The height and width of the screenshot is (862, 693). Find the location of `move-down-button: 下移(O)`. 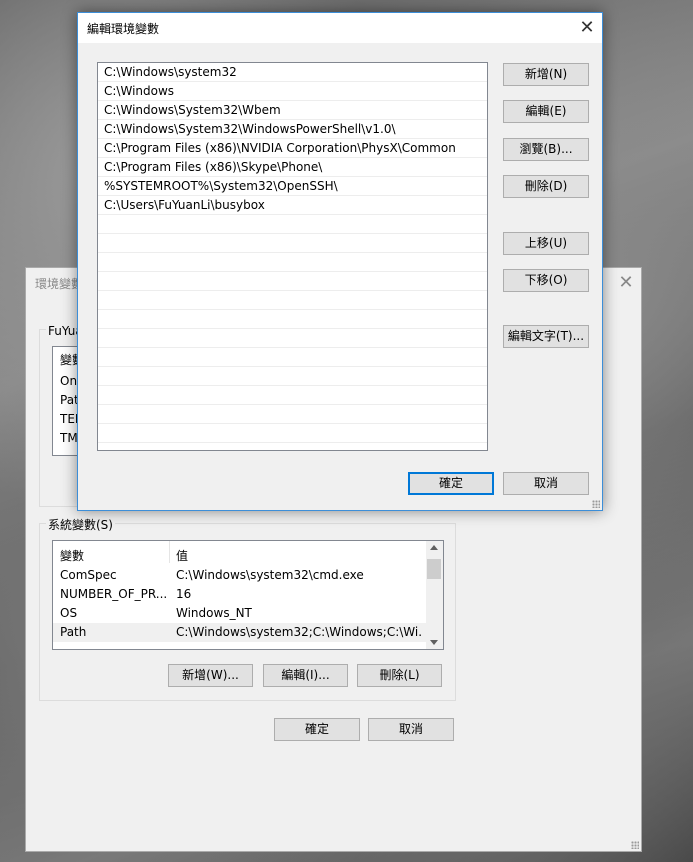

move-down-button: 下移(O) is located at coordinates (546, 280).